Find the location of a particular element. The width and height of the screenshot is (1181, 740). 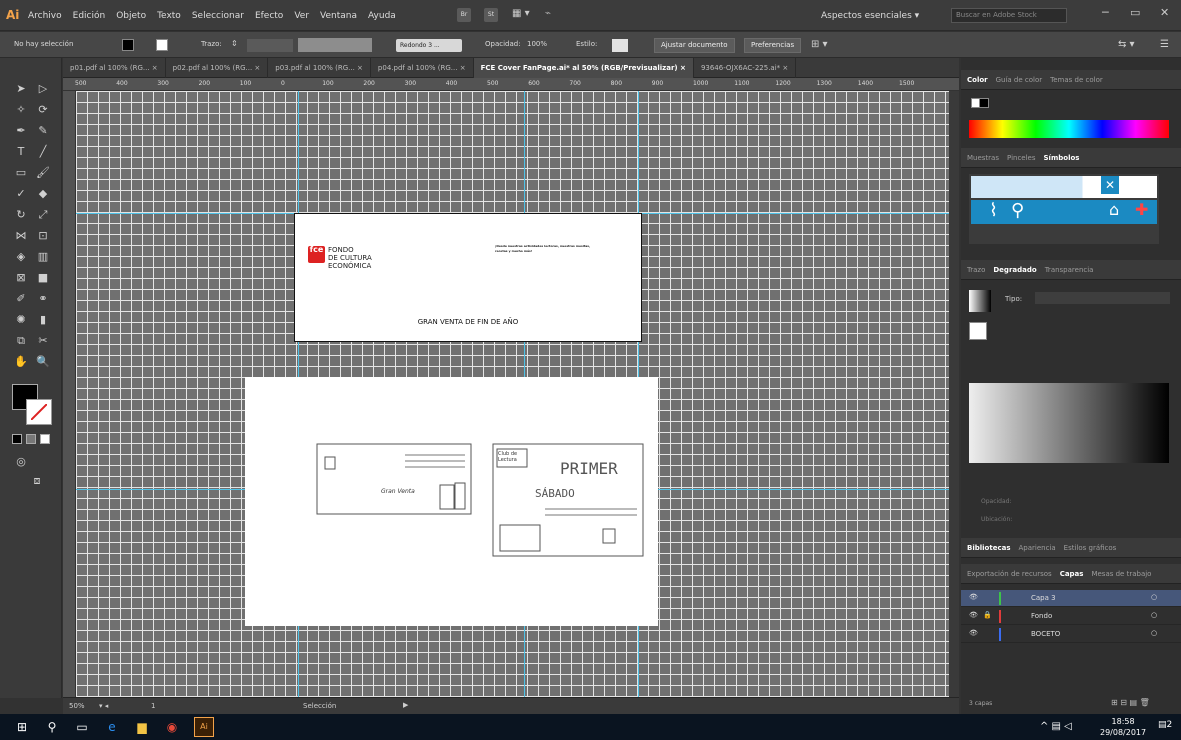

gradient-mode-icon is located at coordinates (31, 439).